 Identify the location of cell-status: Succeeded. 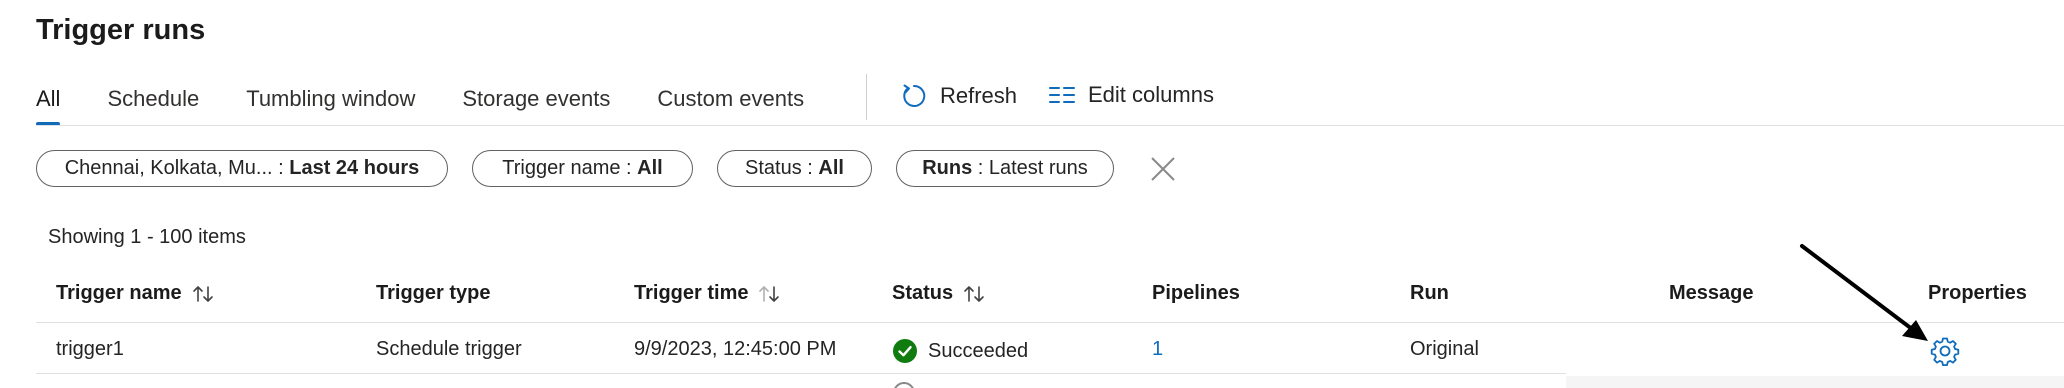
(960, 351).